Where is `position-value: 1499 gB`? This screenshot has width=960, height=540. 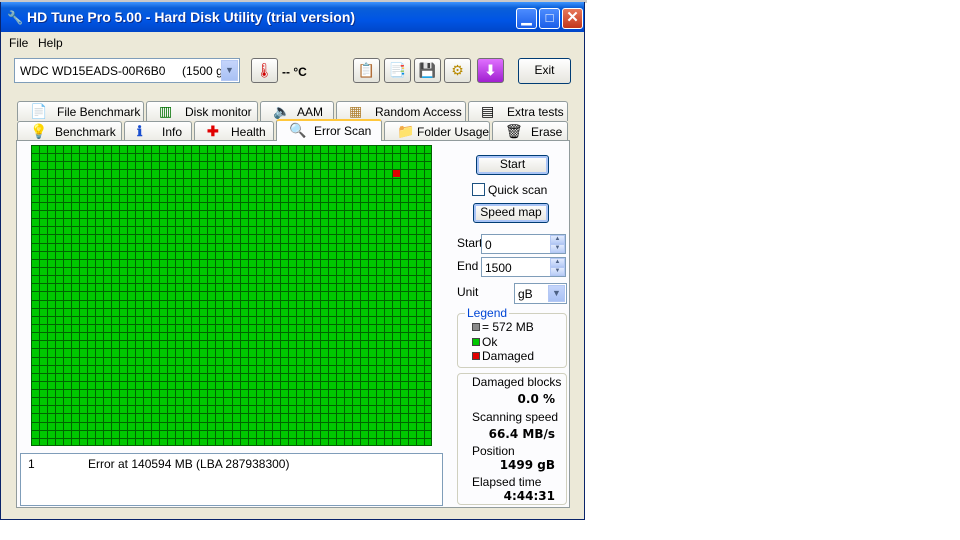 position-value: 1499 gB is located at coordinates (527, 465).